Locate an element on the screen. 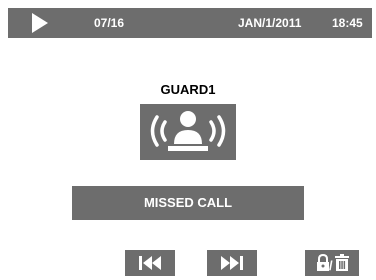 This screenshot has height=280, width=376. status-bar: 07/16 JAN/1/2011 18:45 is located at coordinates (190, 23).